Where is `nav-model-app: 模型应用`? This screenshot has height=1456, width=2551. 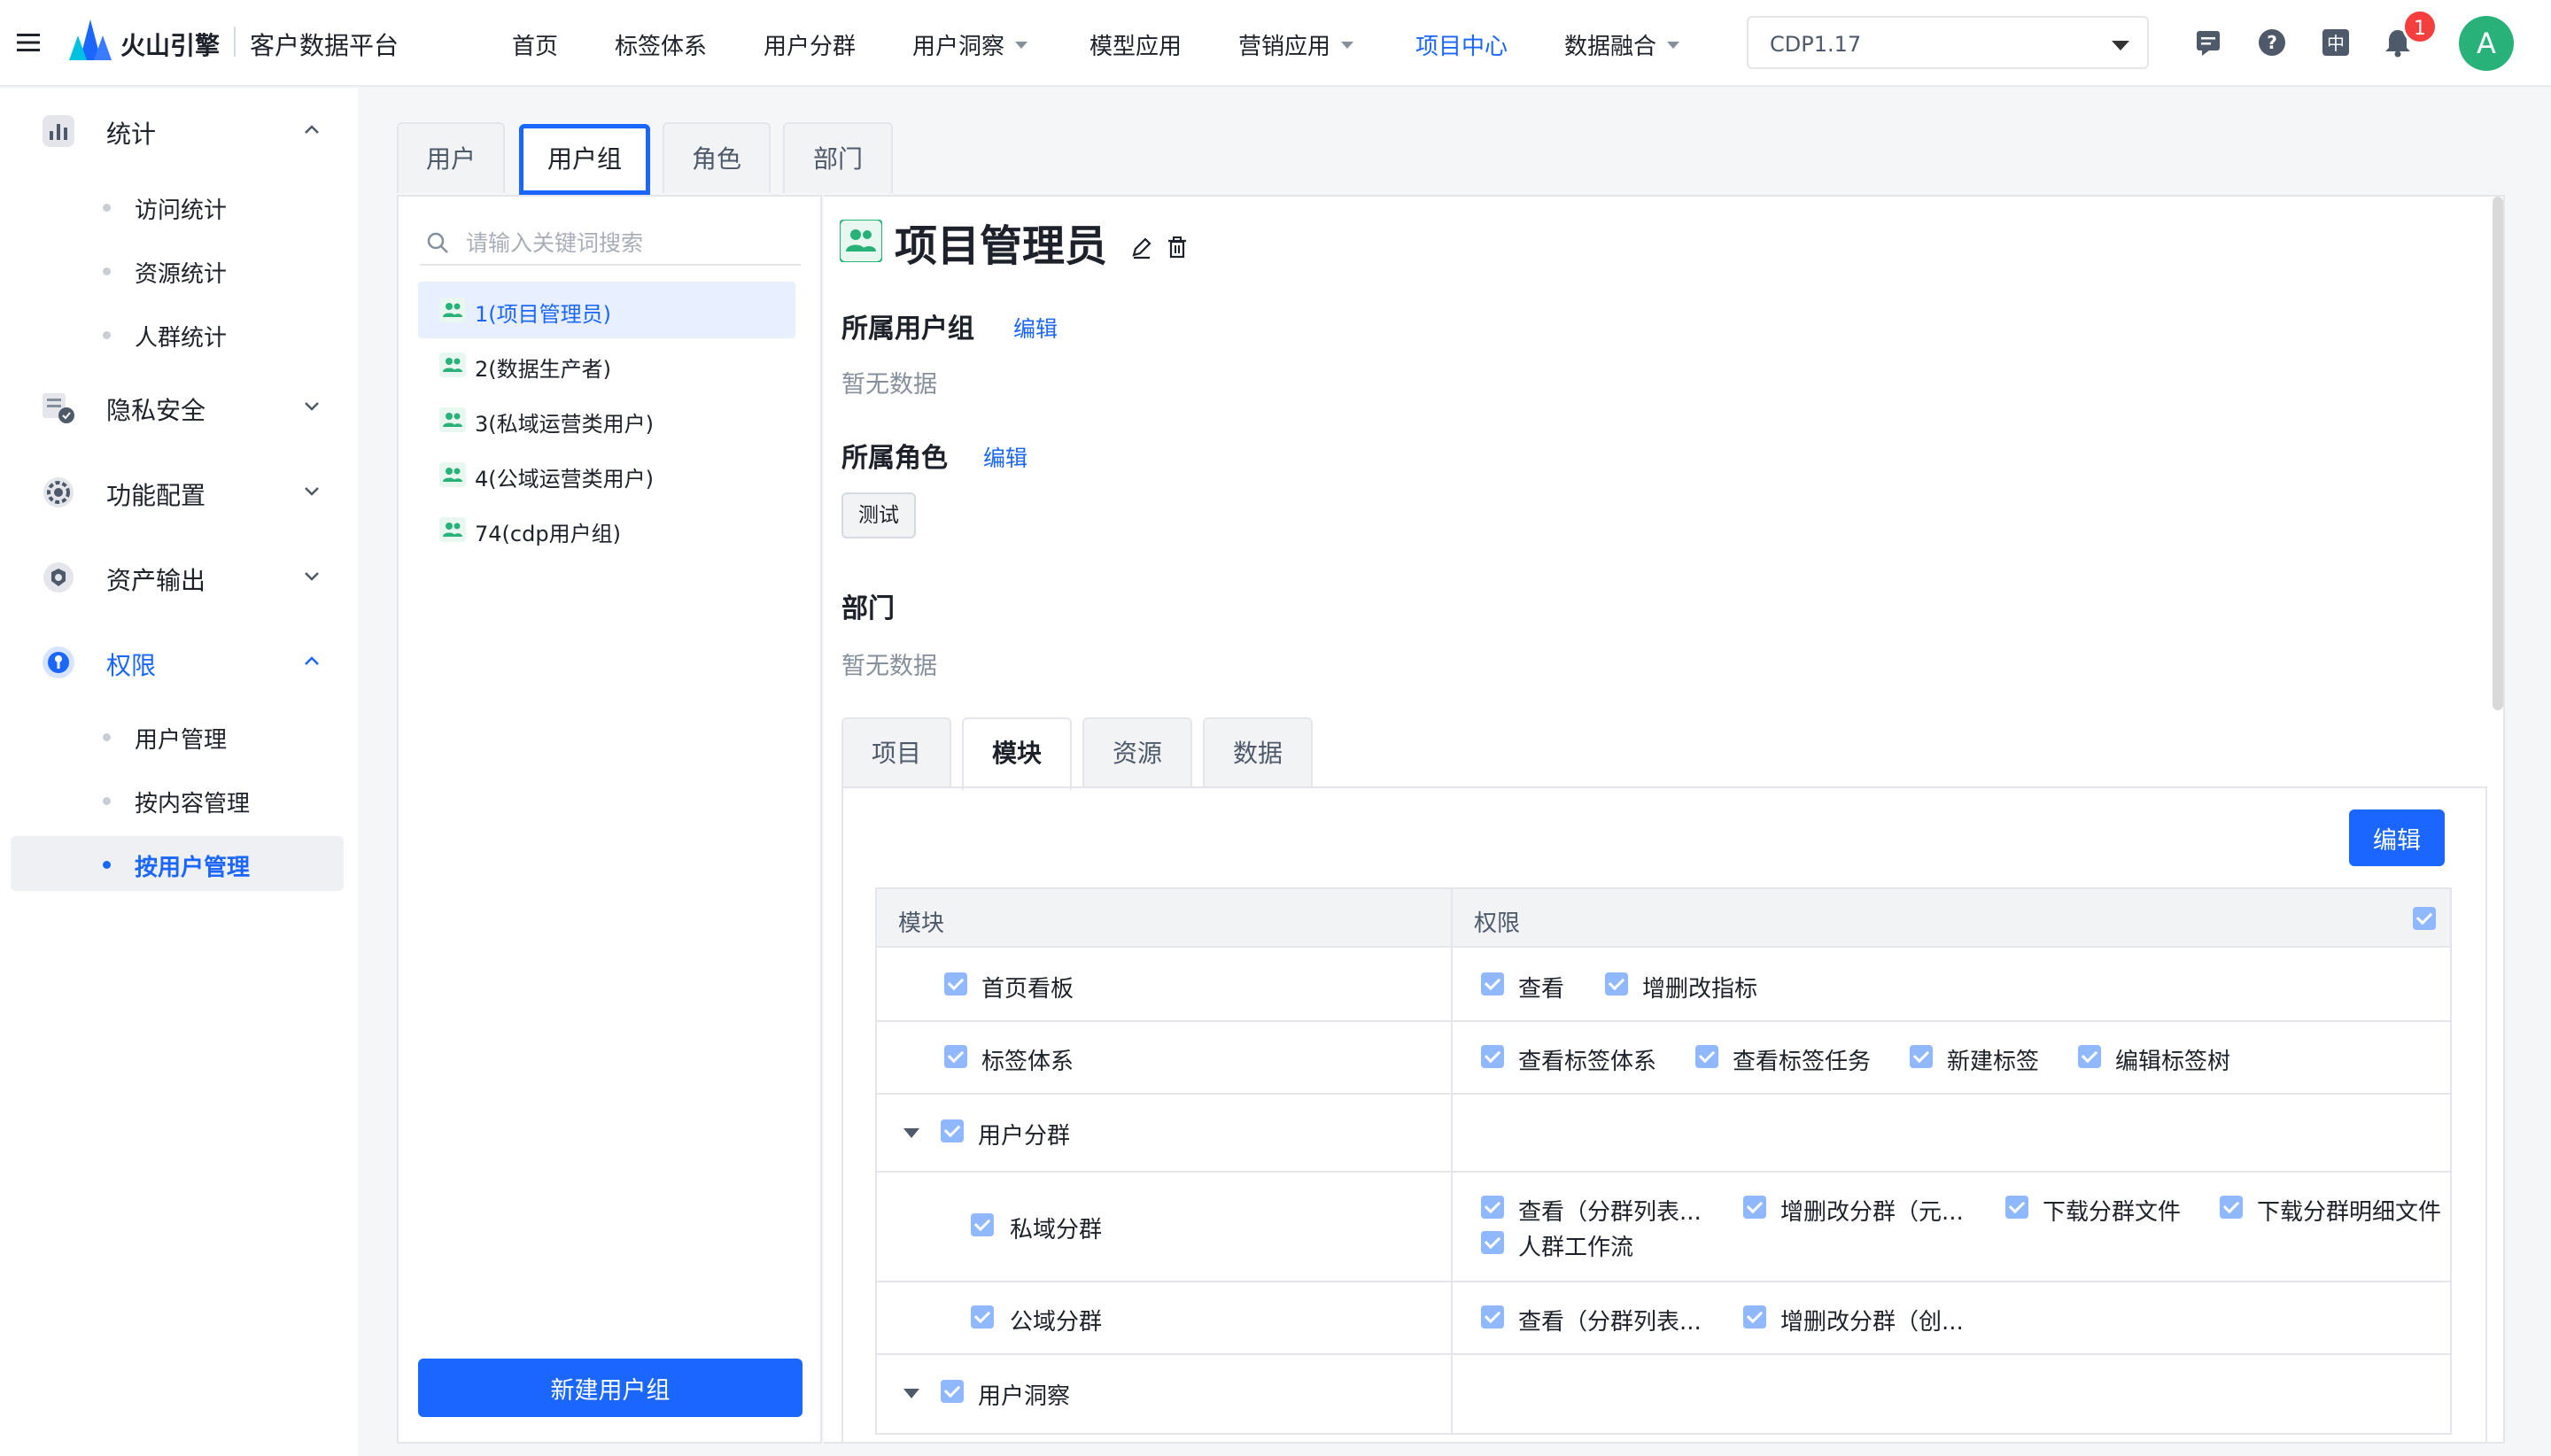
nav-model-app: 模型应用 is located at coordinates (1136, 44).